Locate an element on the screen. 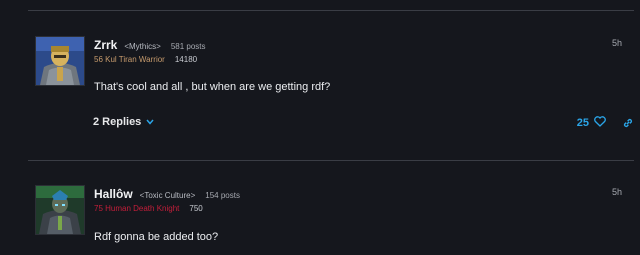 The height and width of the screenshot is (255, 640). post-count: 154 posts is located at coordinates (222, 195).